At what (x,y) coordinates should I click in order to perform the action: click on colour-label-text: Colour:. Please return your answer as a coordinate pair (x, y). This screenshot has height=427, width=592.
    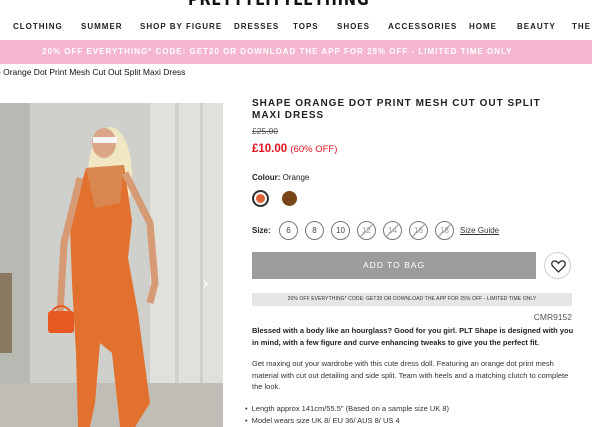
    Looking at the image, I should click on (266, 177).